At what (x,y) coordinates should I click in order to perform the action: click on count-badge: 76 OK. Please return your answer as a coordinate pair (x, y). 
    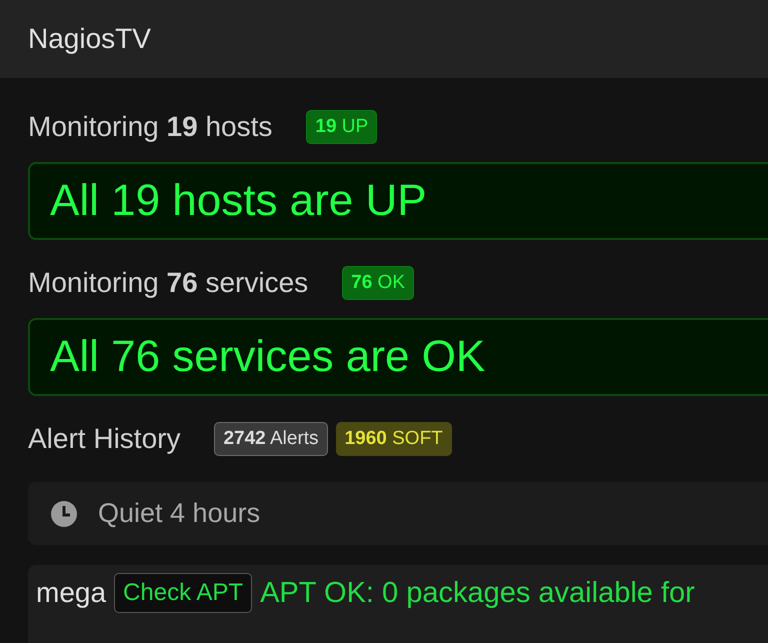
    Looking at the image, I should click on (378, 283).